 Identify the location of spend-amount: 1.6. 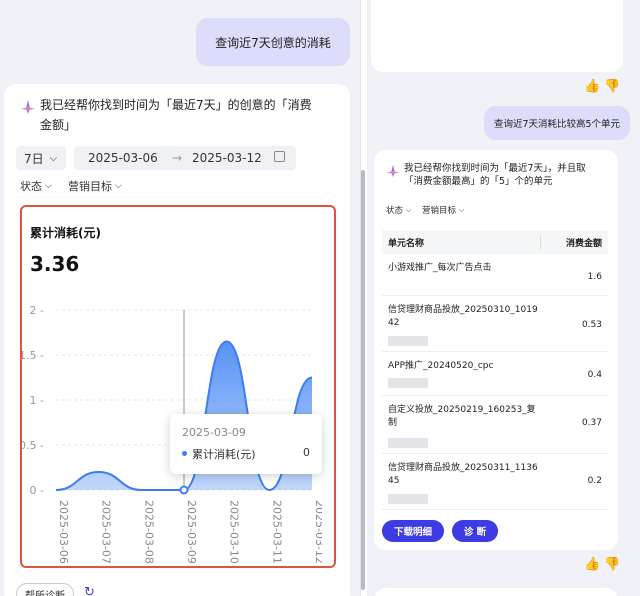
(594, 277).